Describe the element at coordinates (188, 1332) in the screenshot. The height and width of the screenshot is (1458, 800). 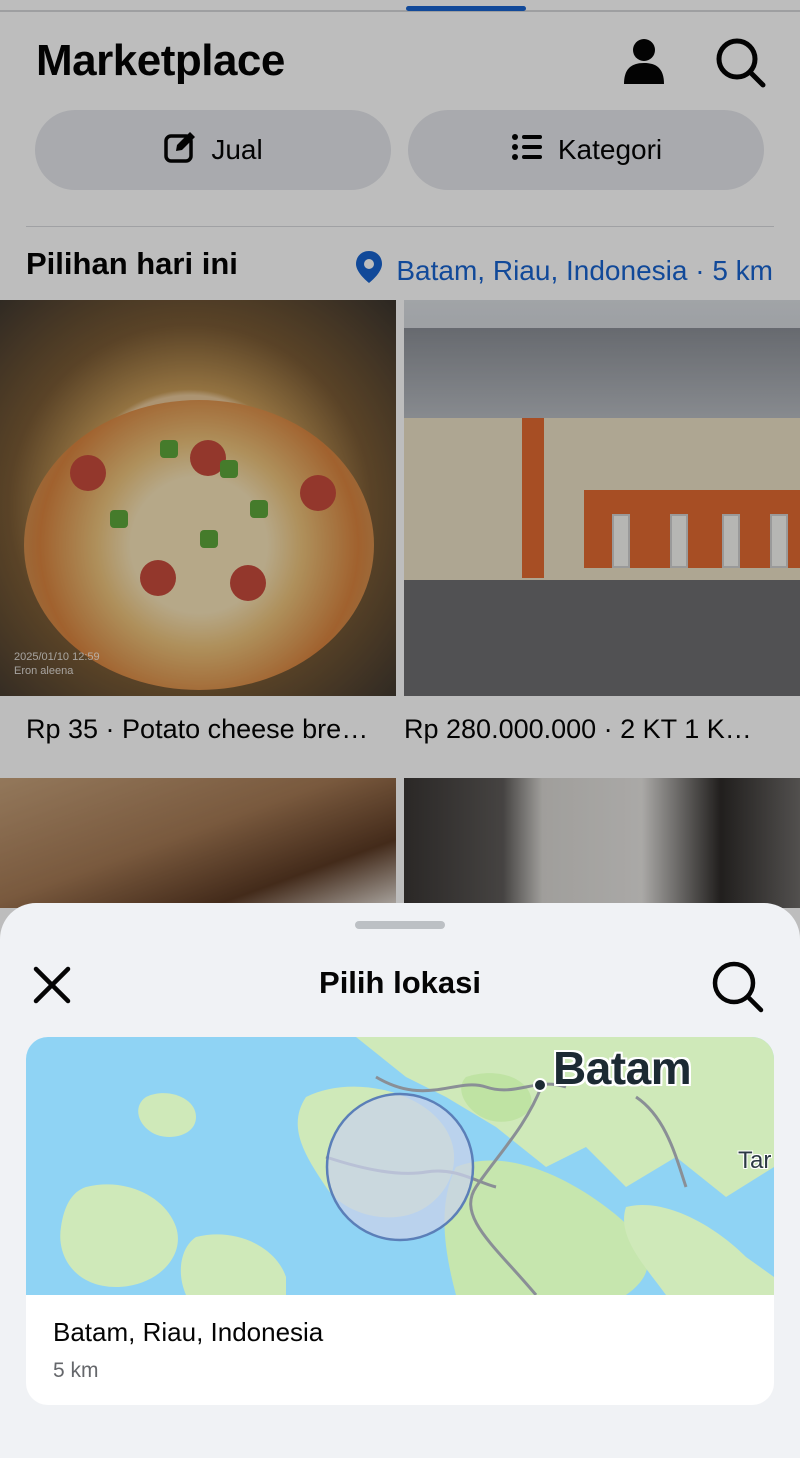
I see `selected-location-name: Batam, Riau, Indonesia` at that location.